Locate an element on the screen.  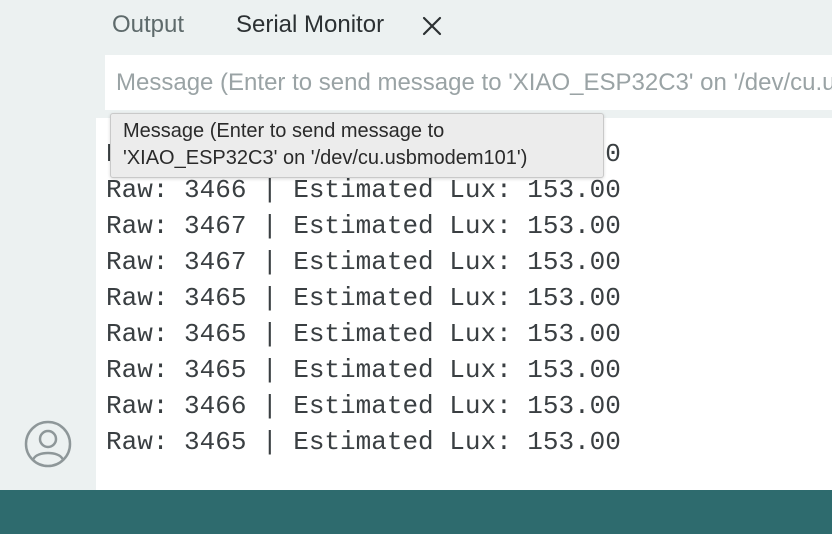
serial-line: Raw: 3466 | Estimated Lux: 153.00 is located at coordinates (363, 406).